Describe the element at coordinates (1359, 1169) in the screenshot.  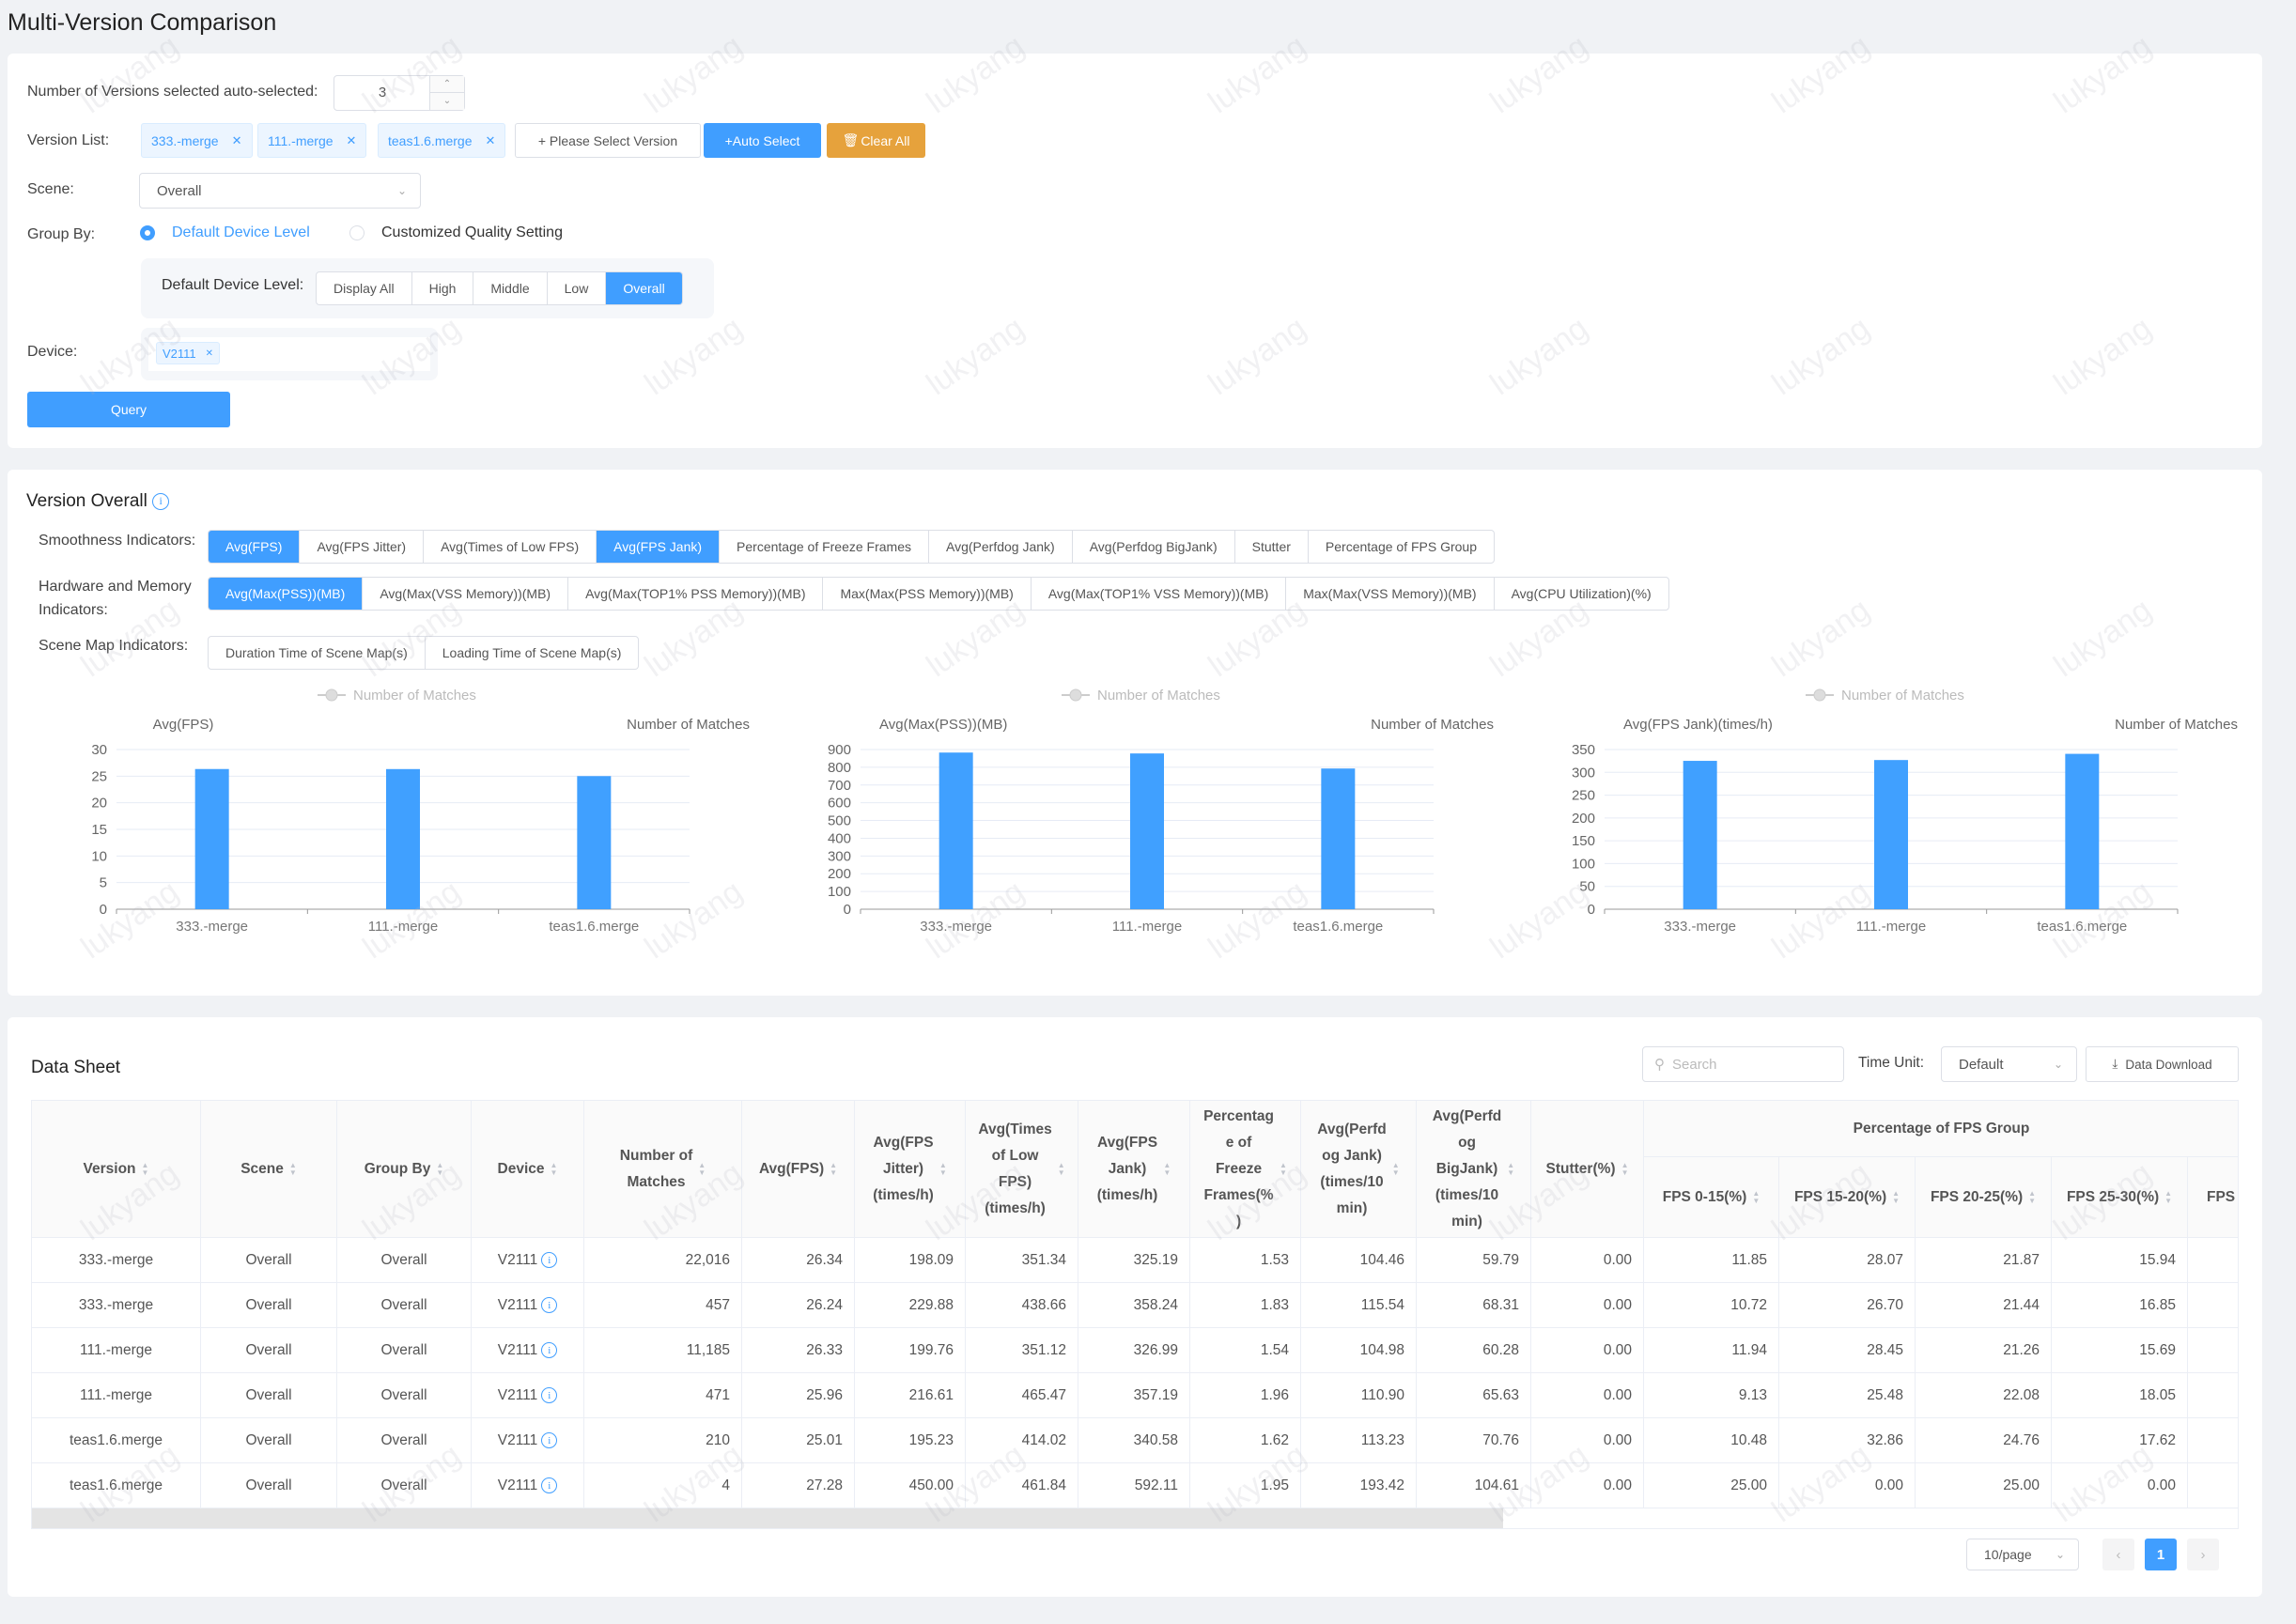
I see `column-header: Avg(Perfd og Jank) (times/10 min) ▲ ▼` at that location.